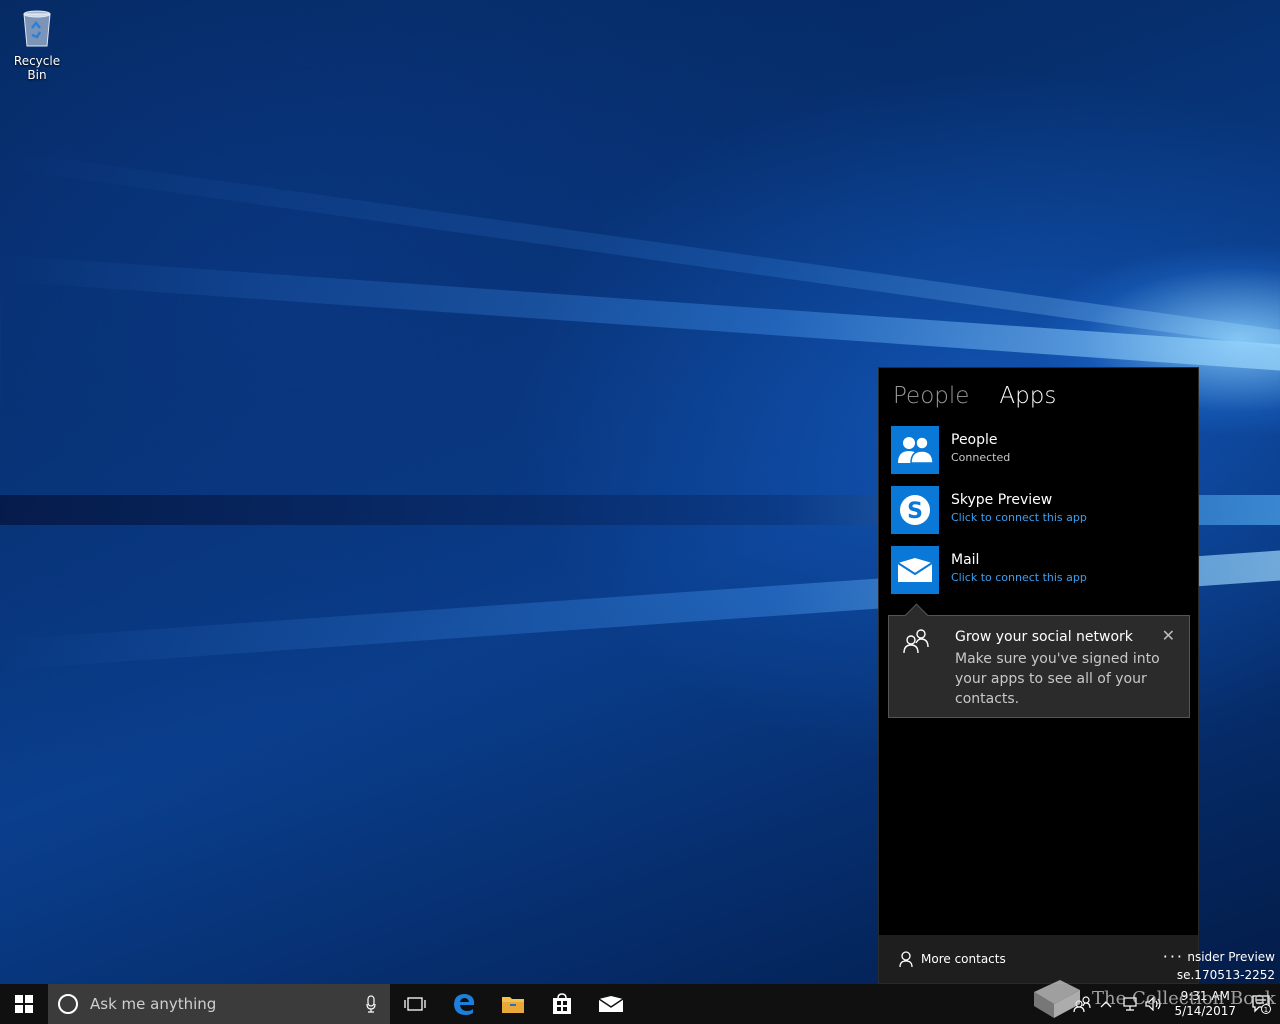  I want to click on people-app-icon, so click(915, 450).